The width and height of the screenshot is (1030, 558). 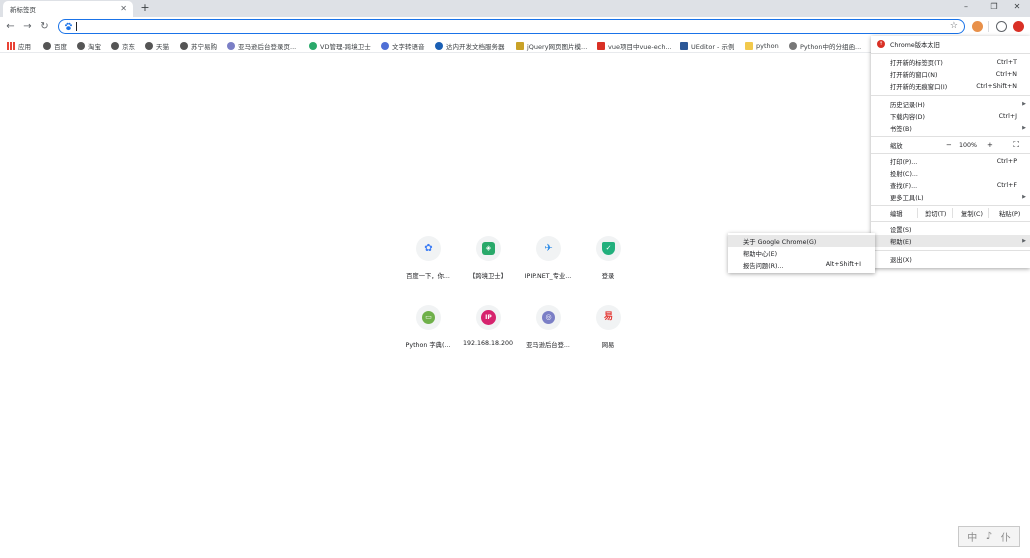 I want to click on menu-item-downloads: 下载内容(D) Ctrl+J, so click(x=950, y=116).